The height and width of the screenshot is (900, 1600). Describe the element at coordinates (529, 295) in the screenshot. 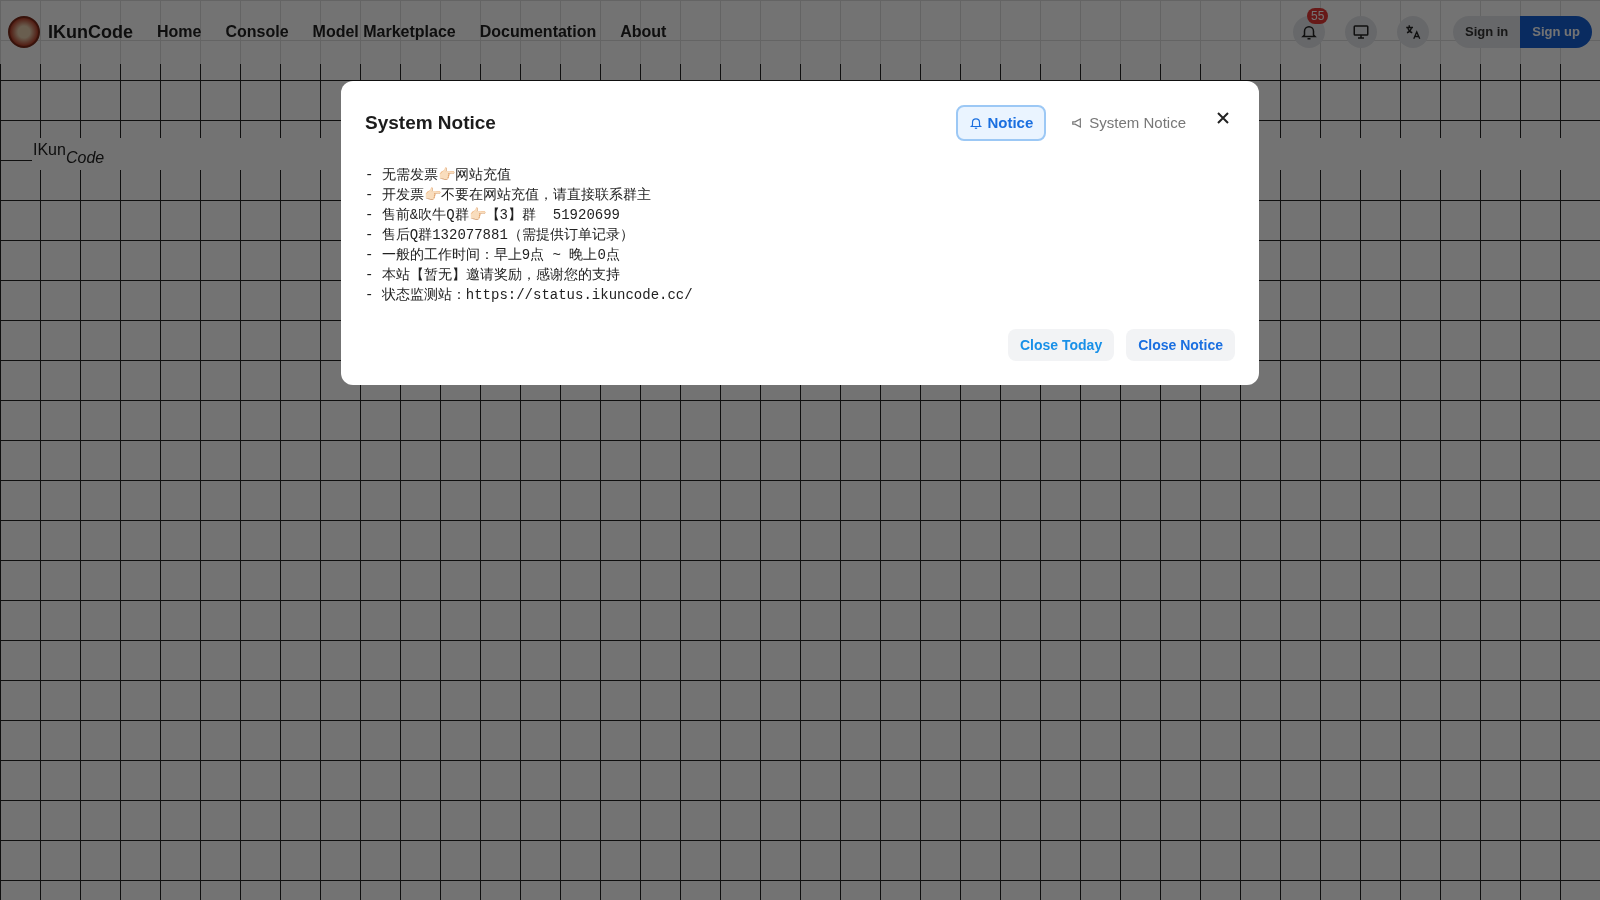

I see `notice-line: - 状态监测站：https://status.ikuncode.cc/` at that location.